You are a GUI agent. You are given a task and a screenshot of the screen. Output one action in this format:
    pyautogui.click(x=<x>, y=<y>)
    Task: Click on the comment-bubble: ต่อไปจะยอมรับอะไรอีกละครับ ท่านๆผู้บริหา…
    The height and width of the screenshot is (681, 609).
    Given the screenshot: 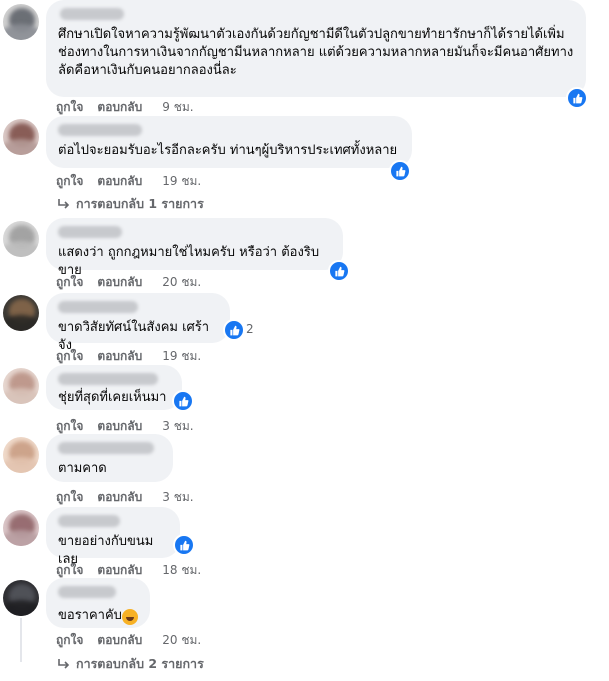 What is the action you would take?
    pyautogui.click(x=229, y=142)
    